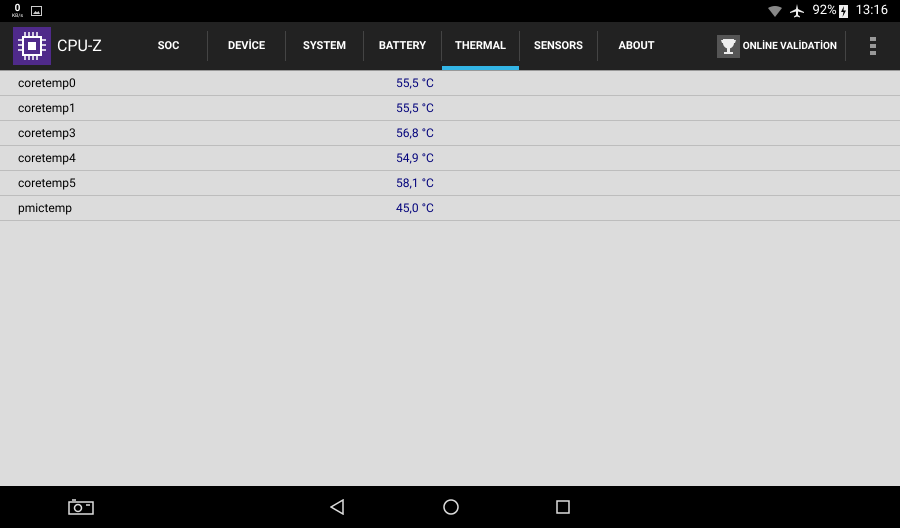  What do you see at coordinates (79, 46) in the screenshot?
I see `app-title: CPU-Z` at bounding box center [79, 46].